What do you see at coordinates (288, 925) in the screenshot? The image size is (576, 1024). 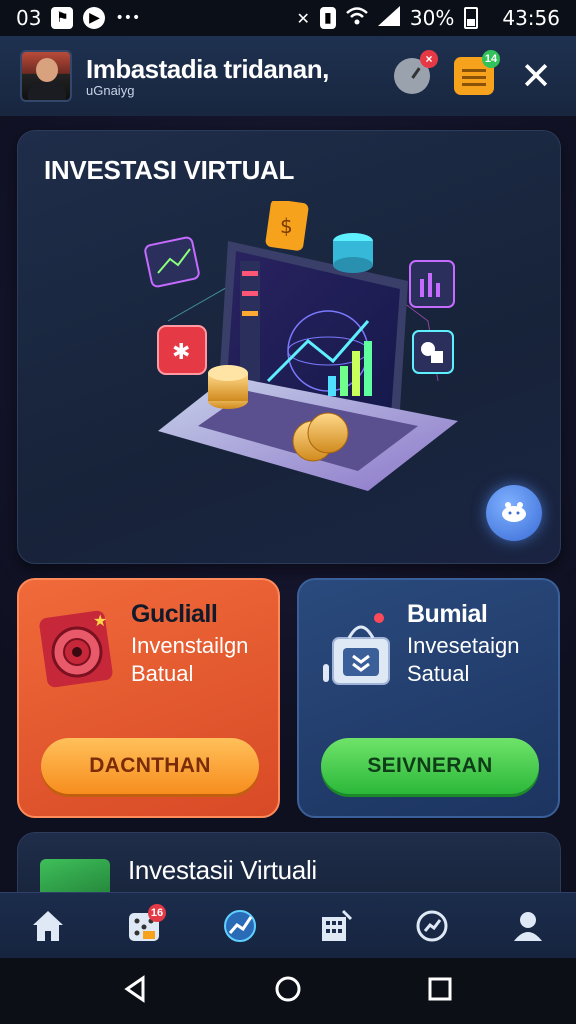 I see `bottom-tab-bar: 16` at bounding box center [288, 925].